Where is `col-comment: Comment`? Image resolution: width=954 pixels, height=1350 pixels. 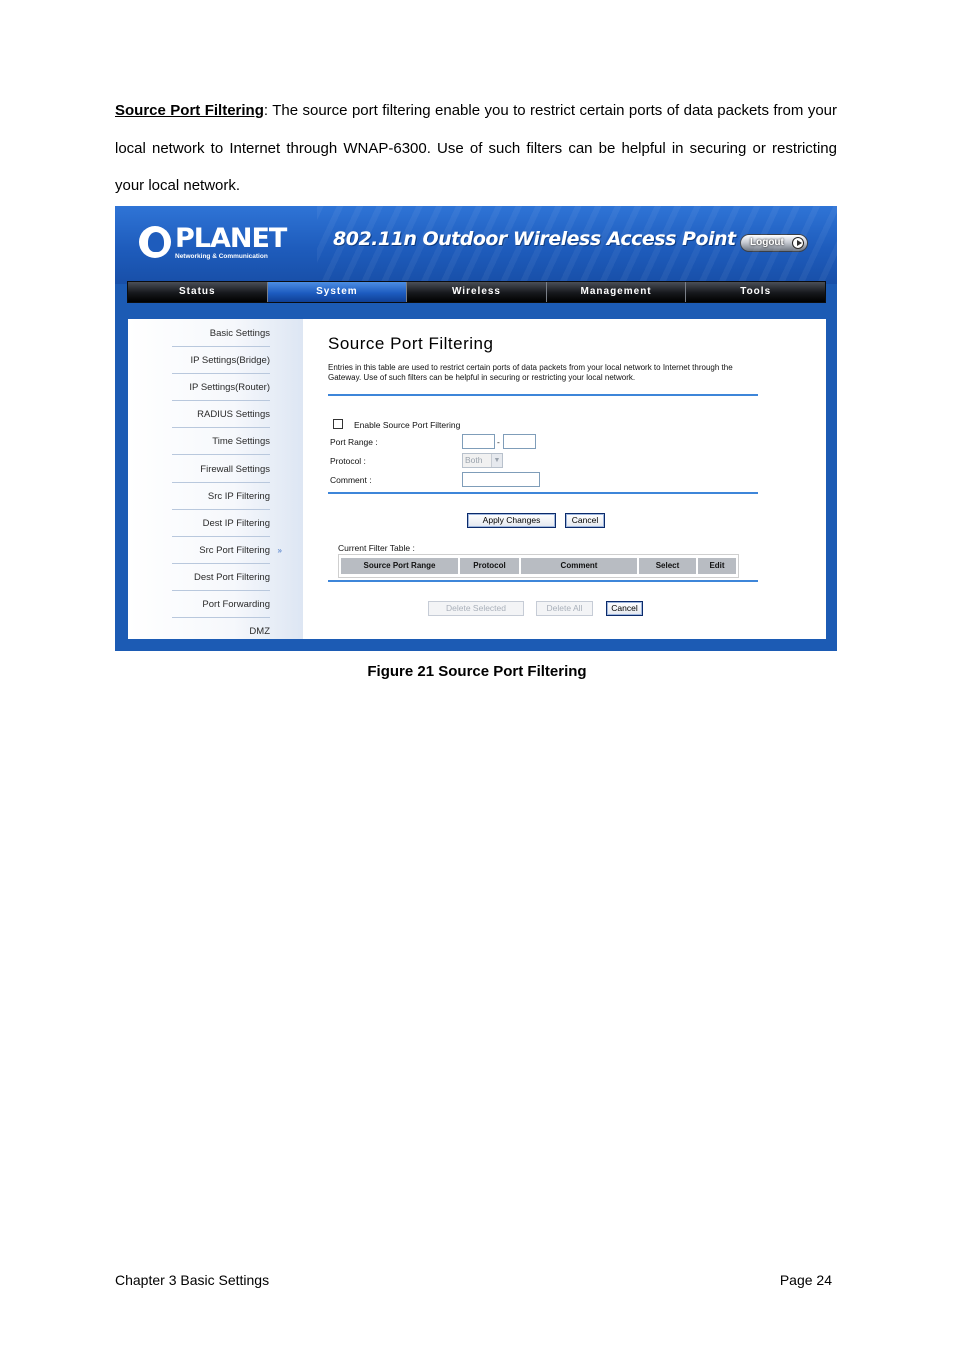 col-comment: Comment is located at coordinates (579, 566).